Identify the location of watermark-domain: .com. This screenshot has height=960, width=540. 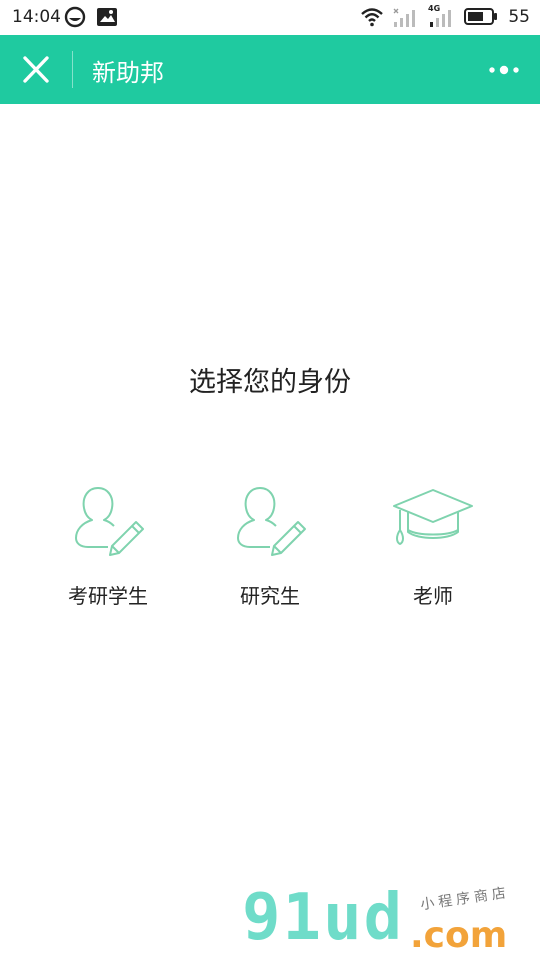
(459, 935).